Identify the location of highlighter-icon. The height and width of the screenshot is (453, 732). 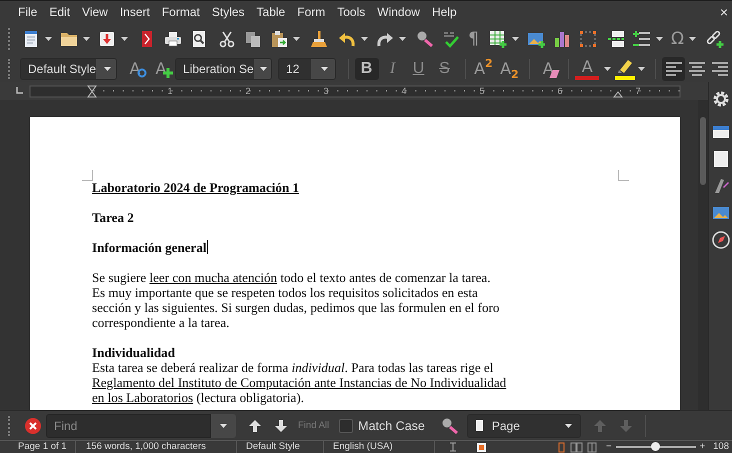
(625, 66).